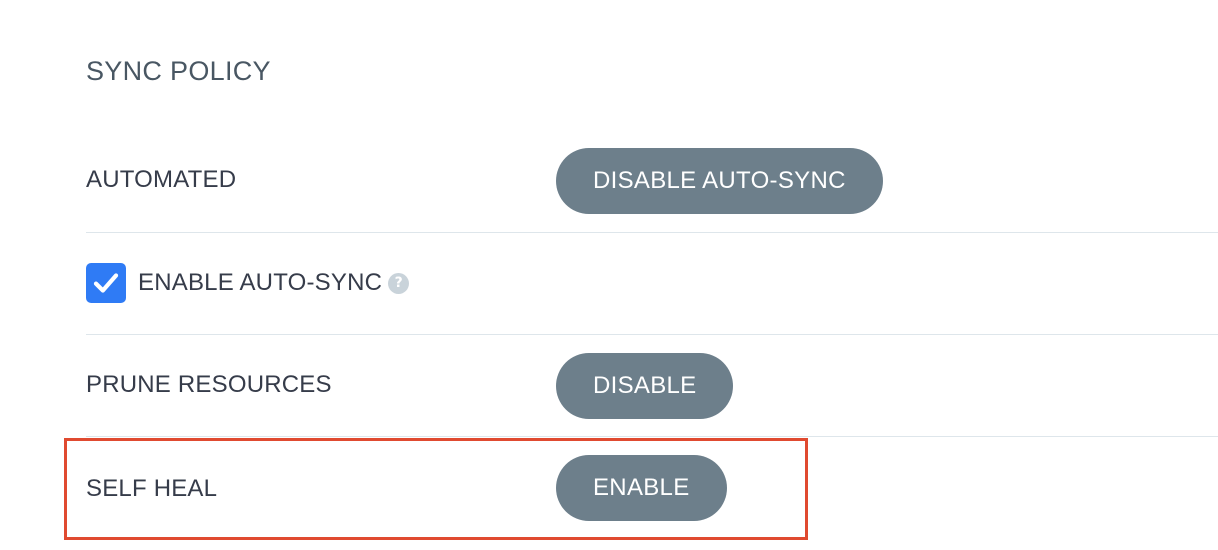  I want to click on enable-auto-sync-field: ENABLE AUTO-SYNC ?, so click(248, 283).